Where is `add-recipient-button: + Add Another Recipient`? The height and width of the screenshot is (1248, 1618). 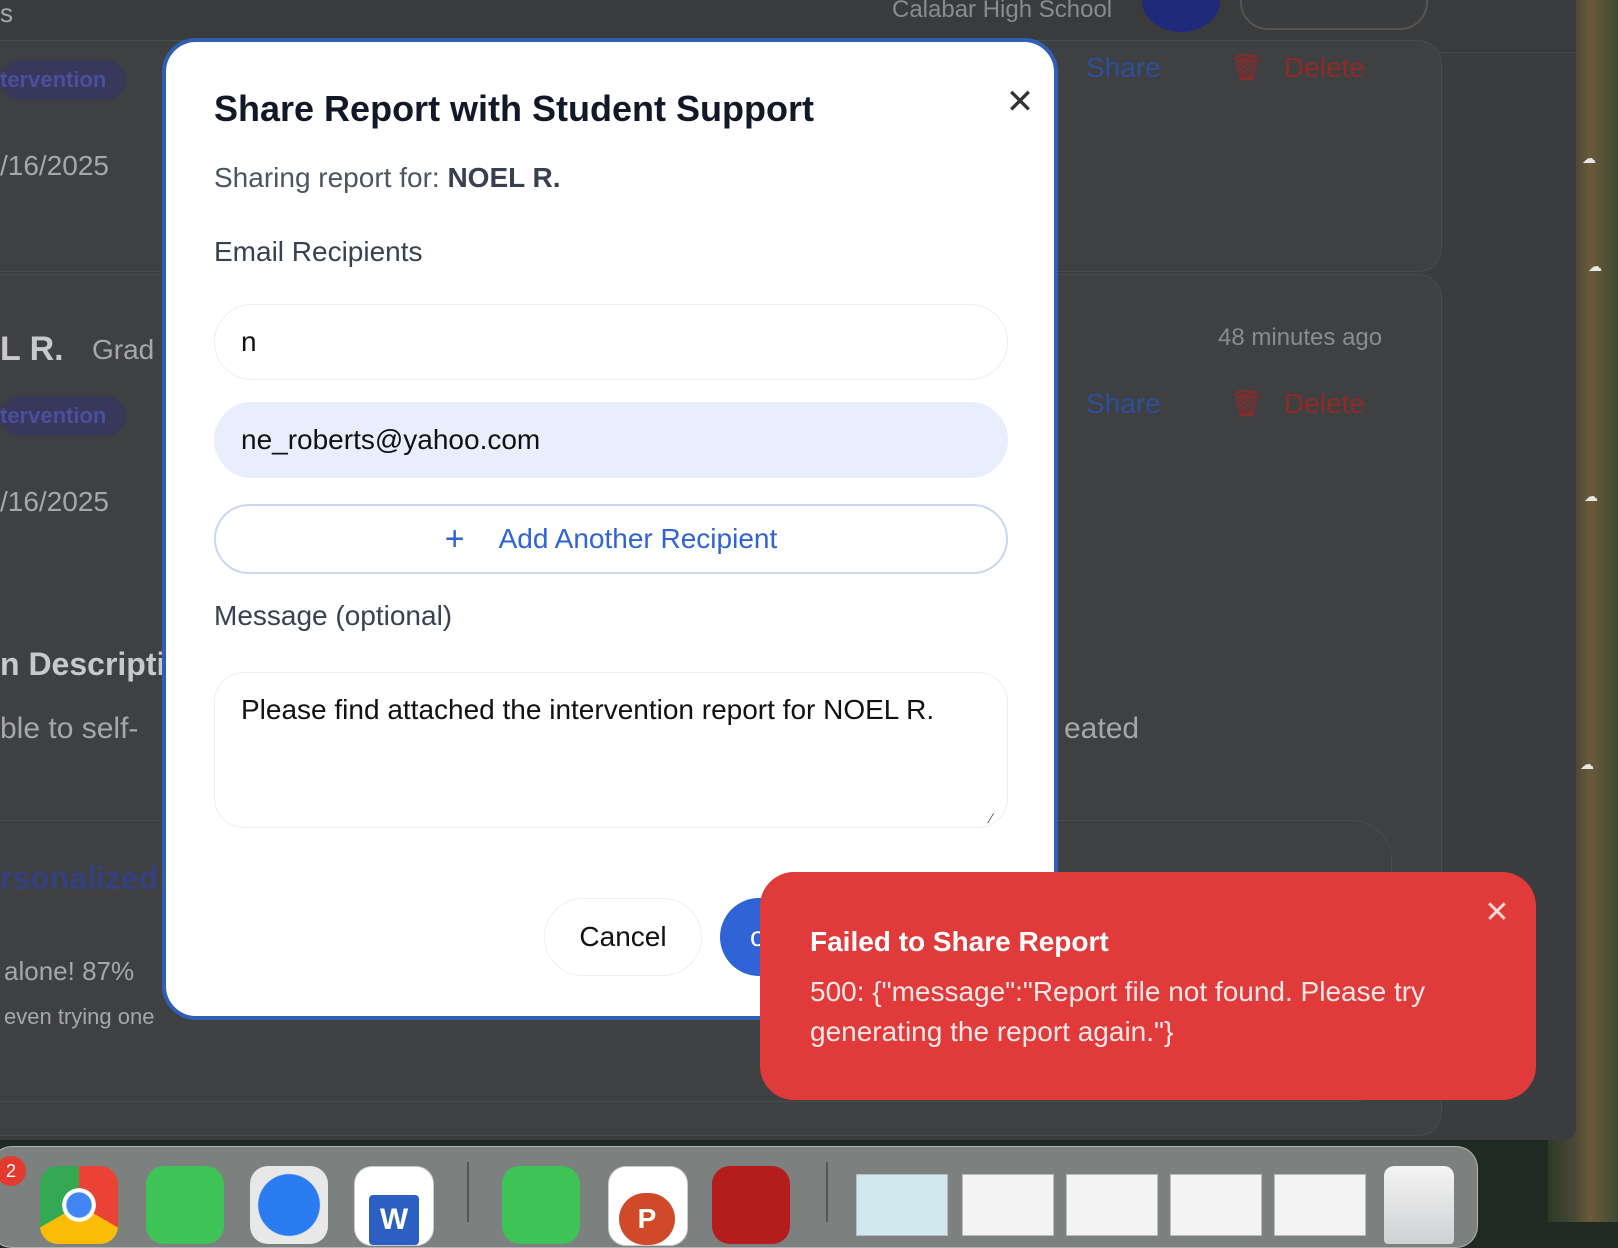 add-recipient-button: + Add Another Recipient is located at coordinates (611, 539).